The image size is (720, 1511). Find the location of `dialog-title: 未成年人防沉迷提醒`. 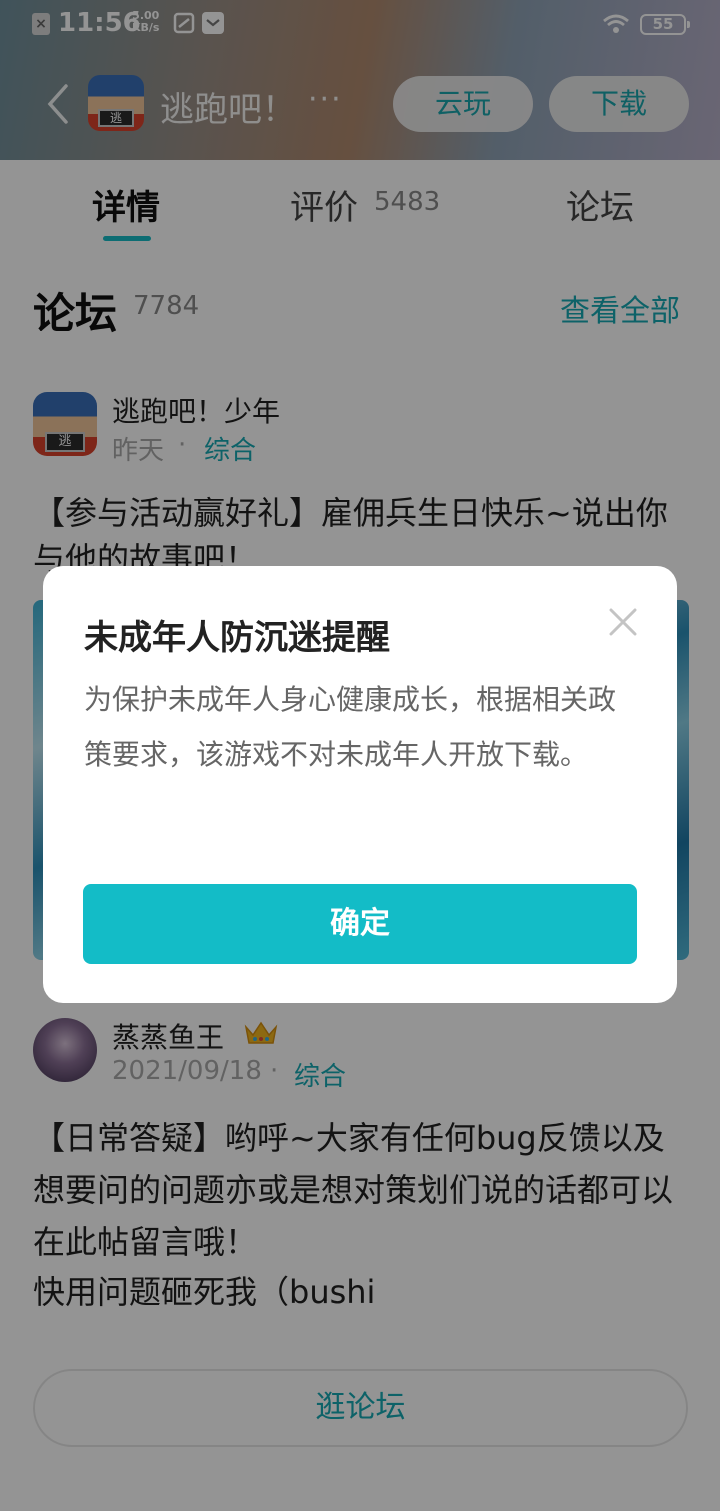

dialog-title: 未成年人防沉迷提醒 is located at coordinates (237, 638).